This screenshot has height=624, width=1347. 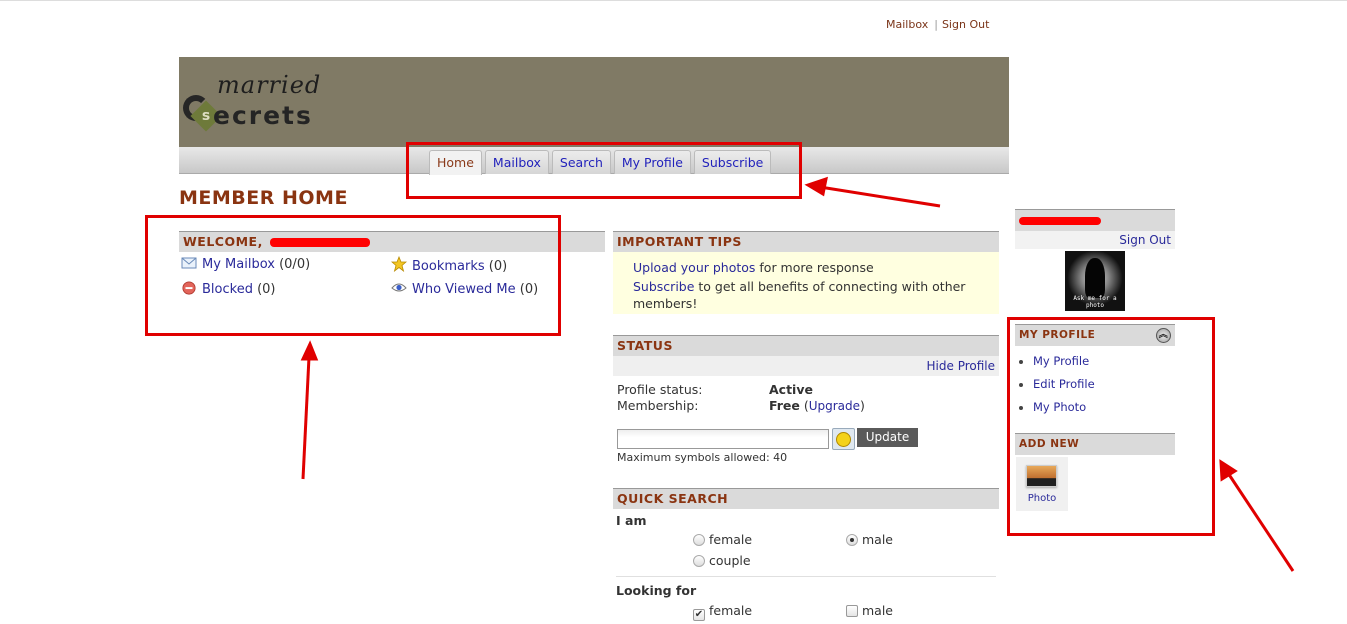 What do you see at coordinates (1228, 470) in the screenshot?
I see `annotation-arrowhead-sidebar` at bounding box center [1228, 470].